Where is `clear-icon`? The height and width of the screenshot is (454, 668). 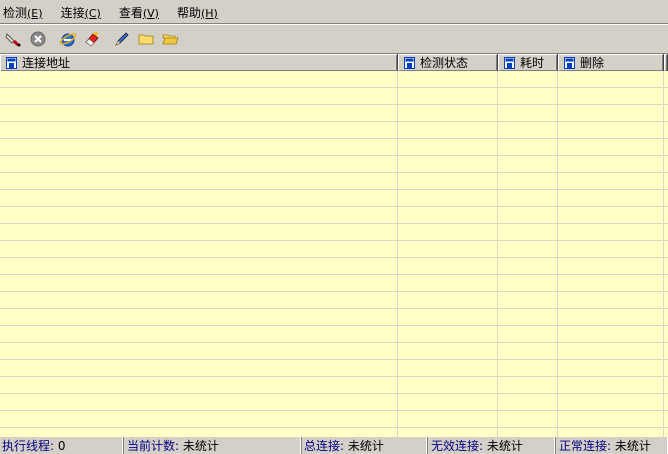 clear-icon is located at coordinates (13, 40).